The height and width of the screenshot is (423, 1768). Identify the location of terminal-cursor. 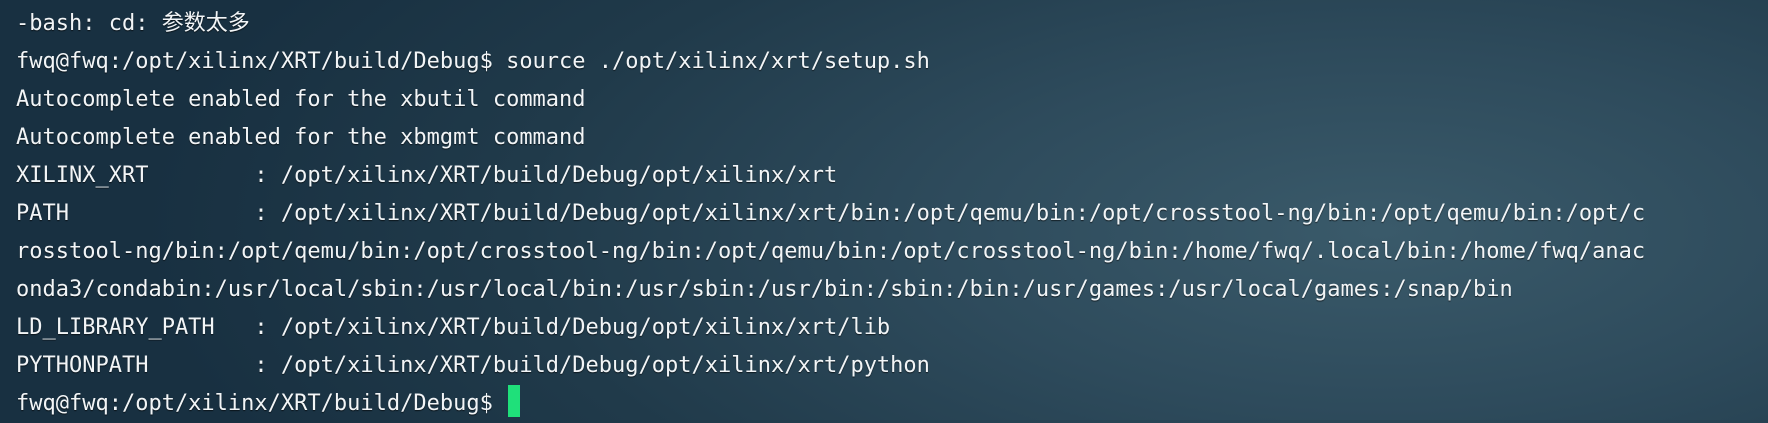
(514, 401).